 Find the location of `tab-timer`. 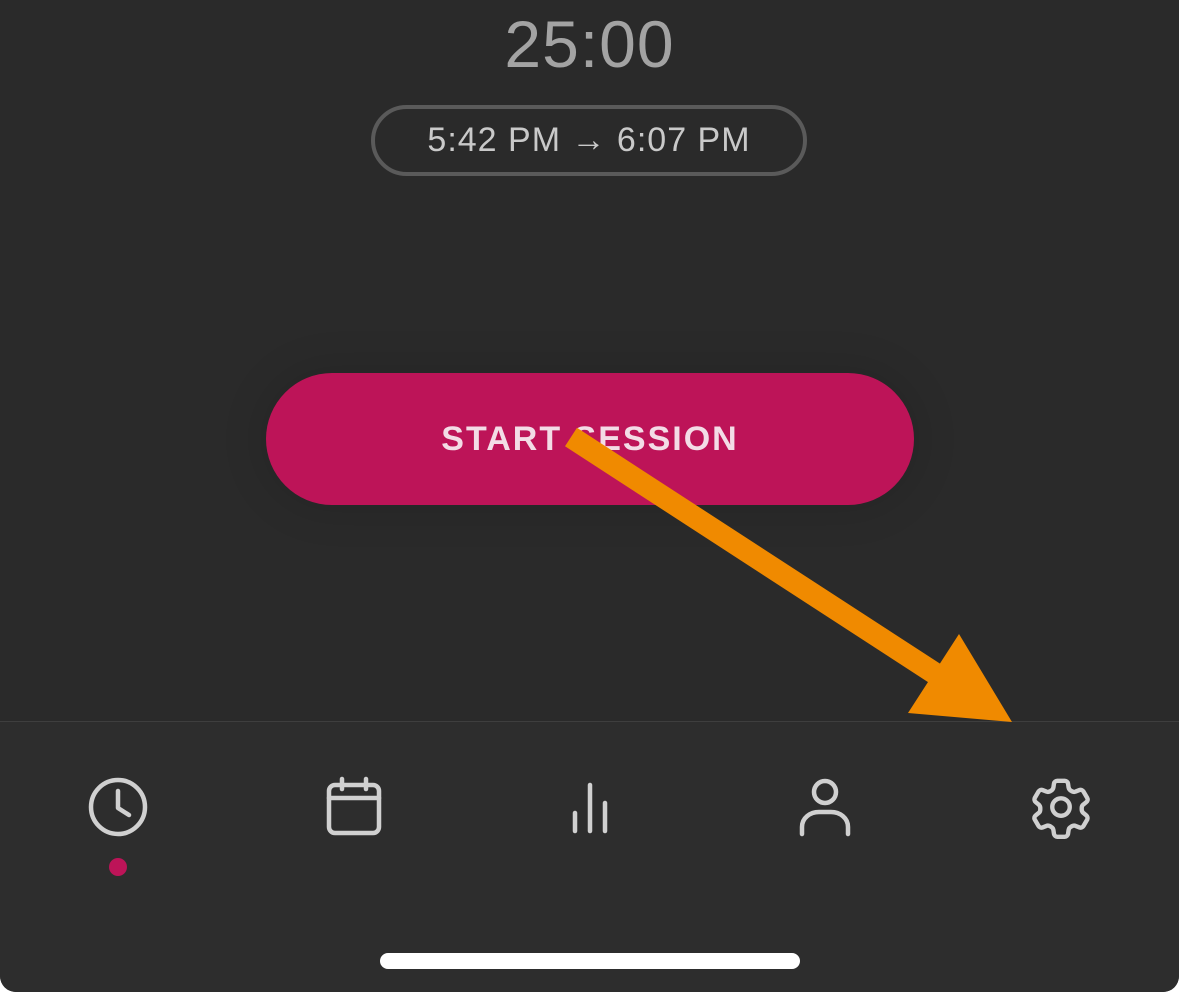

tab-timer is located at coordinates (118, 807).